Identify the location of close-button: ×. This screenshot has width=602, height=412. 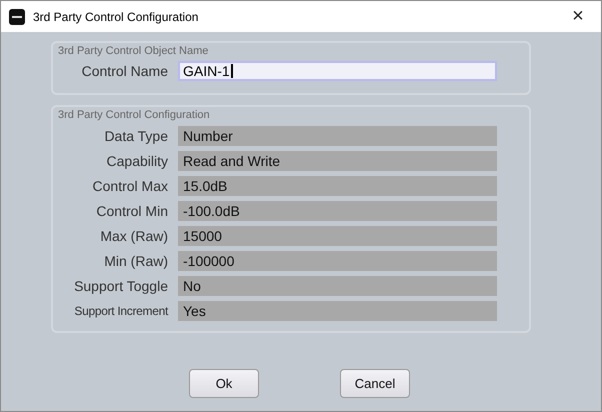
(578, 16).